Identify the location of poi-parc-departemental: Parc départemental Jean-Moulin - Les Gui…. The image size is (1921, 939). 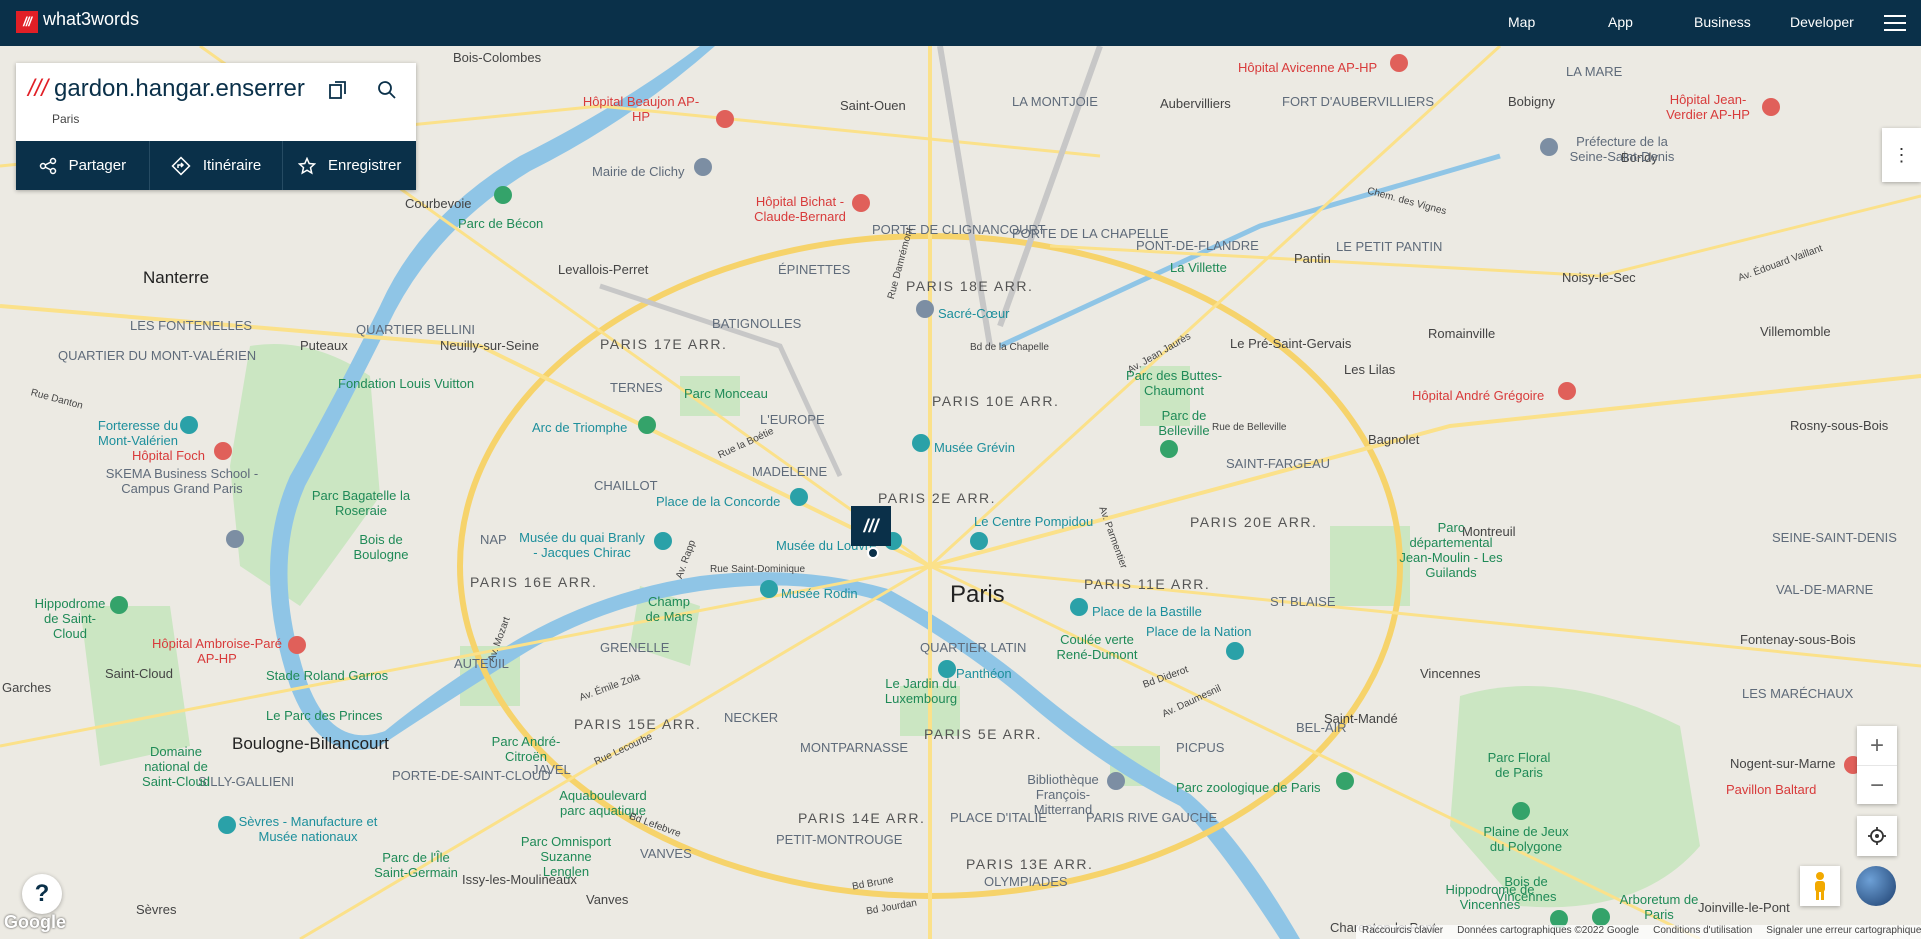
(1451, 550).